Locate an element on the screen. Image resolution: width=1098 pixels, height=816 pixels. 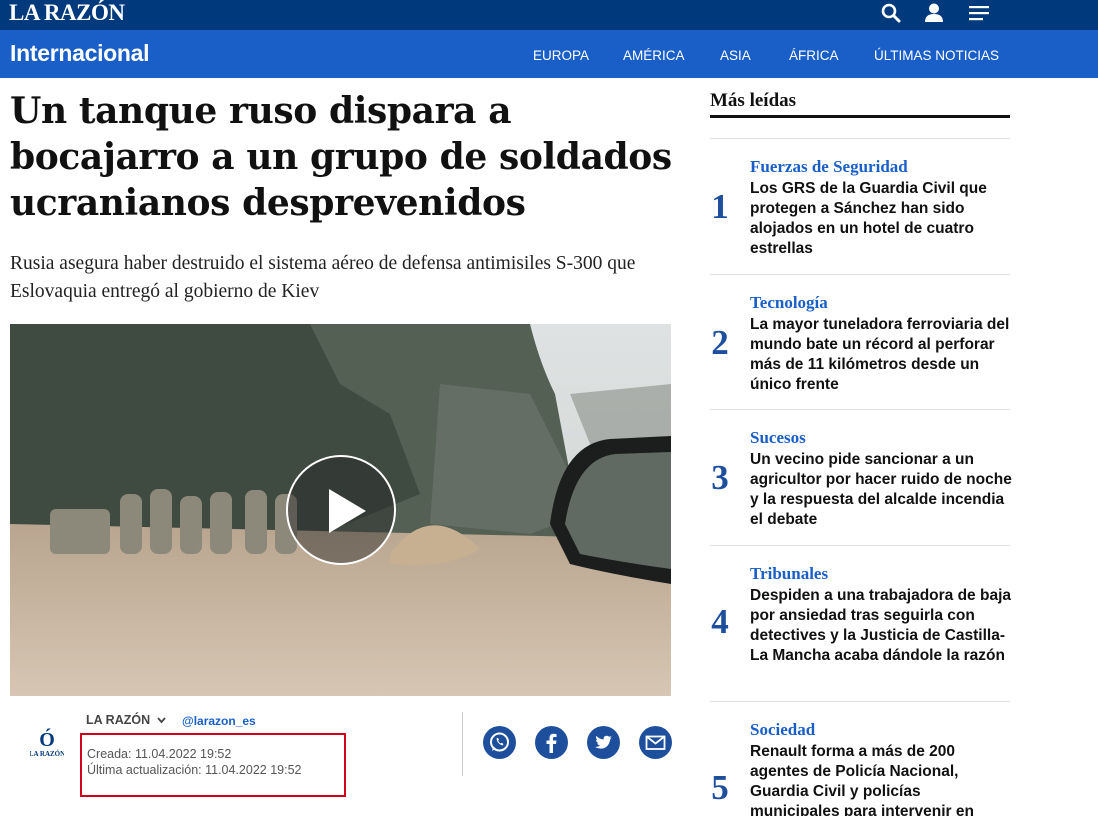
chevron-down-icon is located at coordinates (161, 720).